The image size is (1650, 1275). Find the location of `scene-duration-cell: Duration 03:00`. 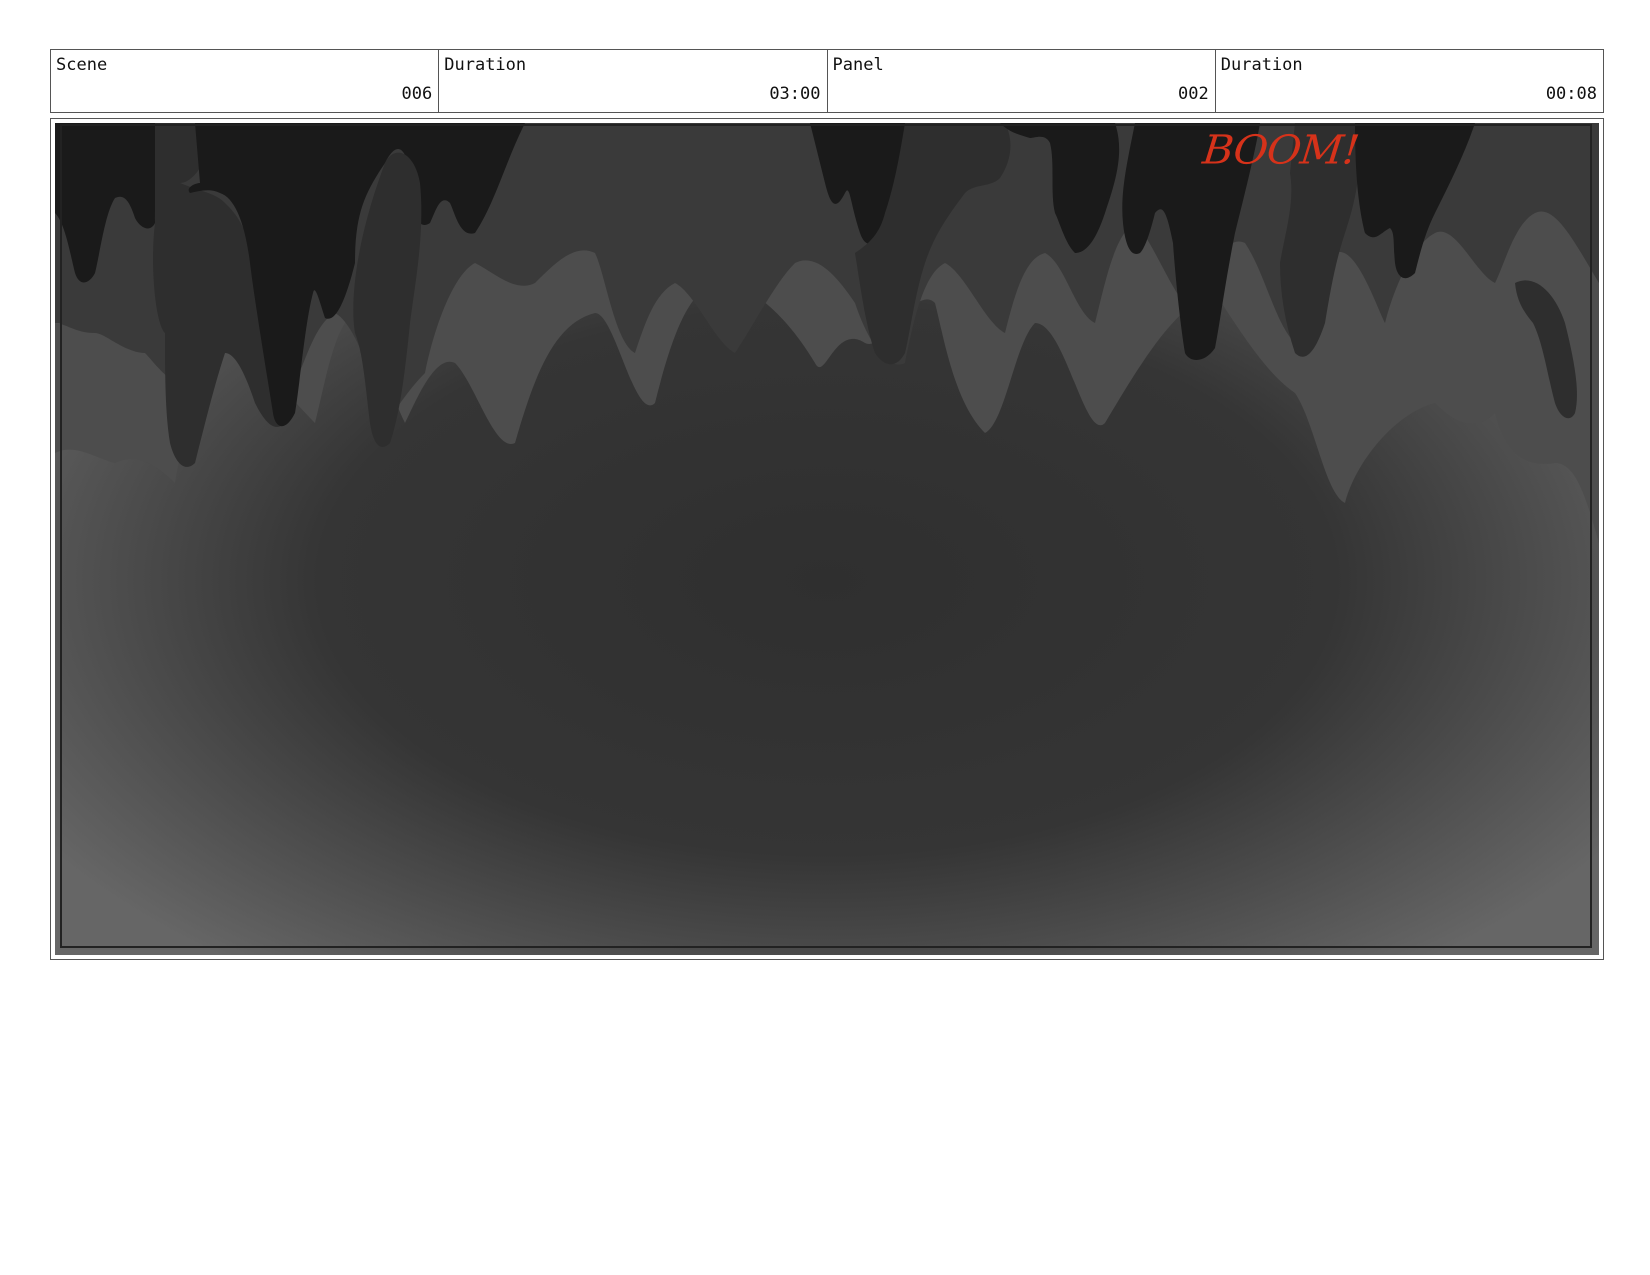

scene-duration-cell: Duration 03:00 is located at coordinates (633, 81).